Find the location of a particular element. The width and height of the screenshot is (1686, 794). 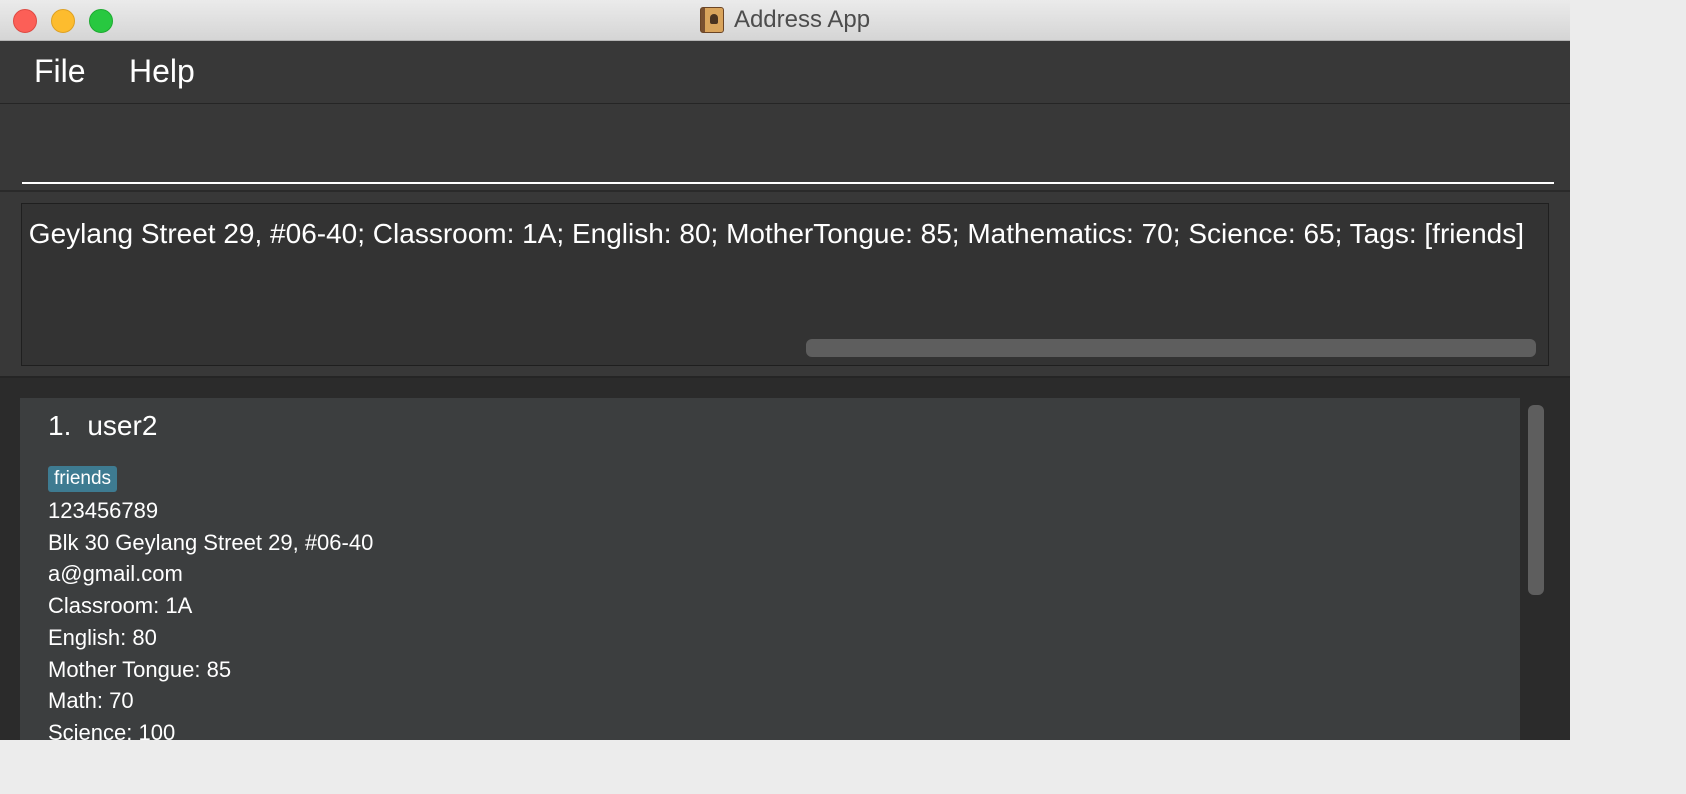

window-title: Address App is located at coordinates (802, 19).